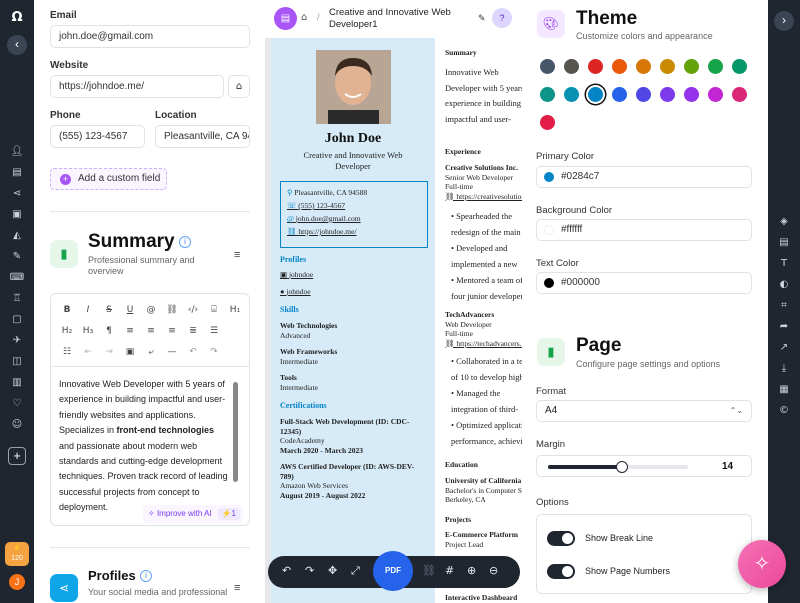 The width and height of the screenshot is (800, 603). What do you see at coordinates (17, 193) in the screenshot?
I see `share-icon: ⋖` at bounding box center [17, 193].